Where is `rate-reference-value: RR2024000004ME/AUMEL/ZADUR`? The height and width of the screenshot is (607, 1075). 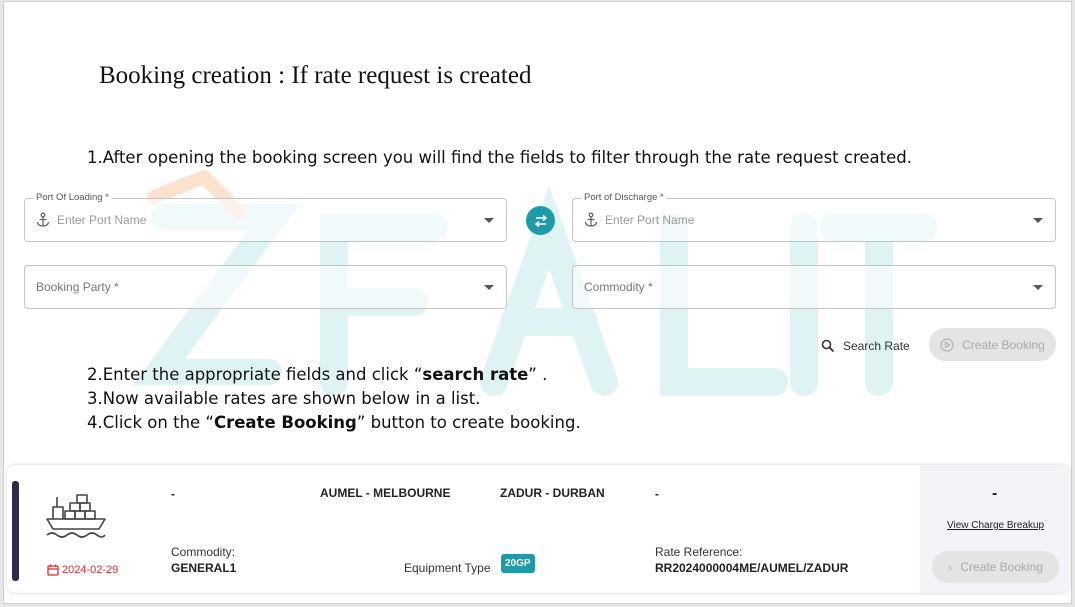
rate-reference-value: RR2024000004ME/AUMEL/ZADUR is located at coordinates (752, 568).